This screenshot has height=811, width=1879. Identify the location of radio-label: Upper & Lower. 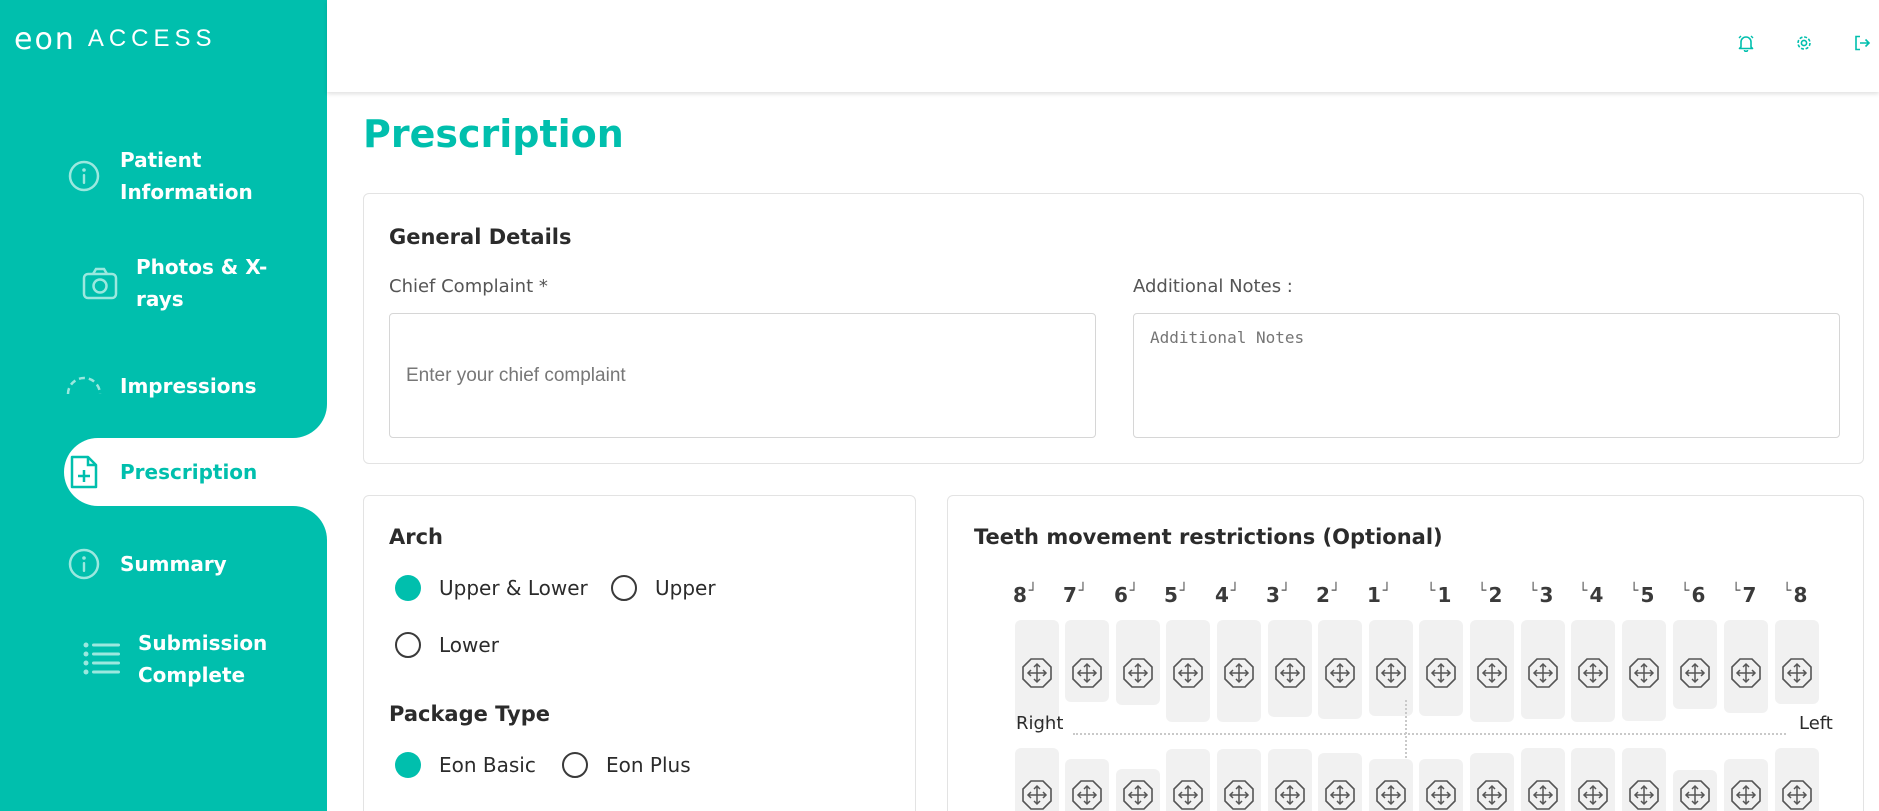
(513, 588).